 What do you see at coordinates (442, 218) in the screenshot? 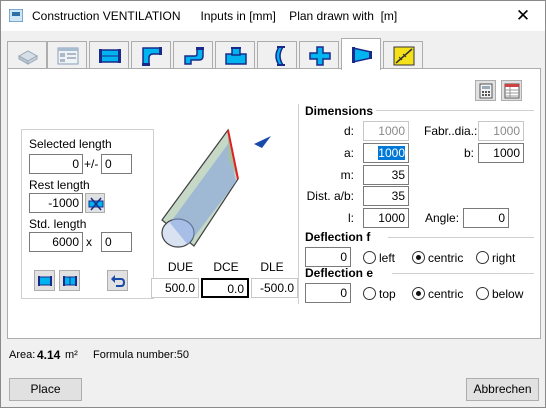
I see `angle-label: Angle:` at bounding box center [442, 218].